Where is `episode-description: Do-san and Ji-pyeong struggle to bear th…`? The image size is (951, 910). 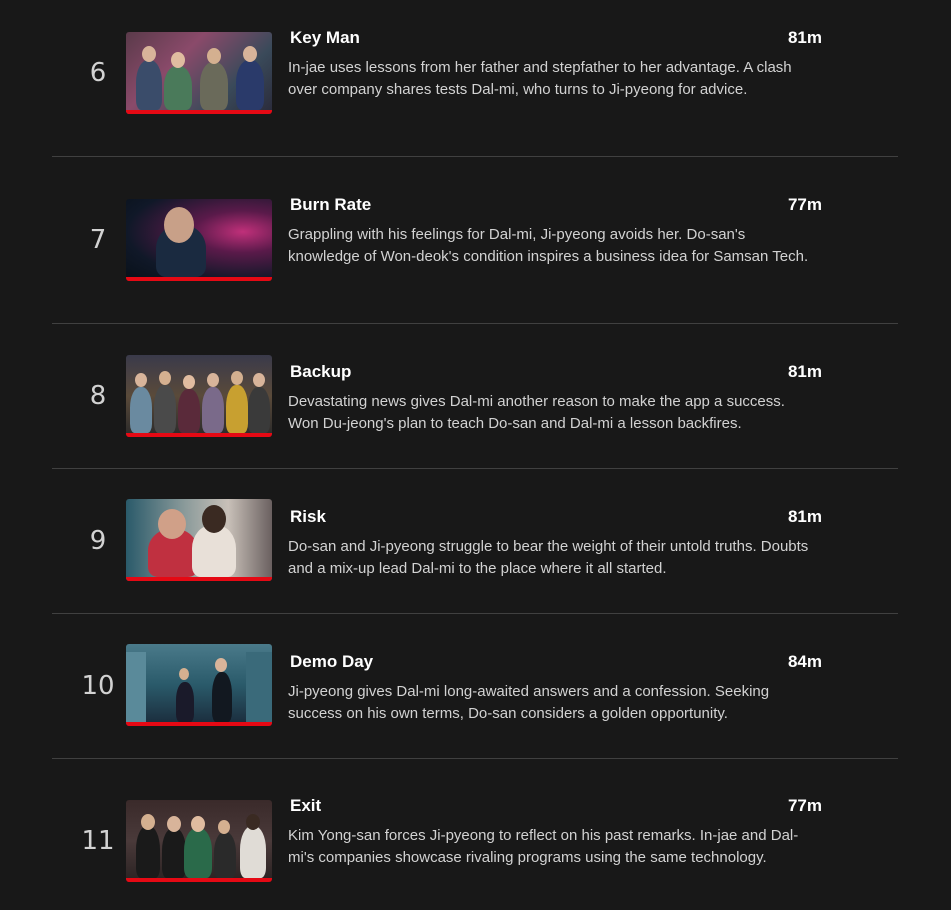 episode-description: Do-san and Ji-pyeong struggle to bear th… is located at coordinates (548, 557).